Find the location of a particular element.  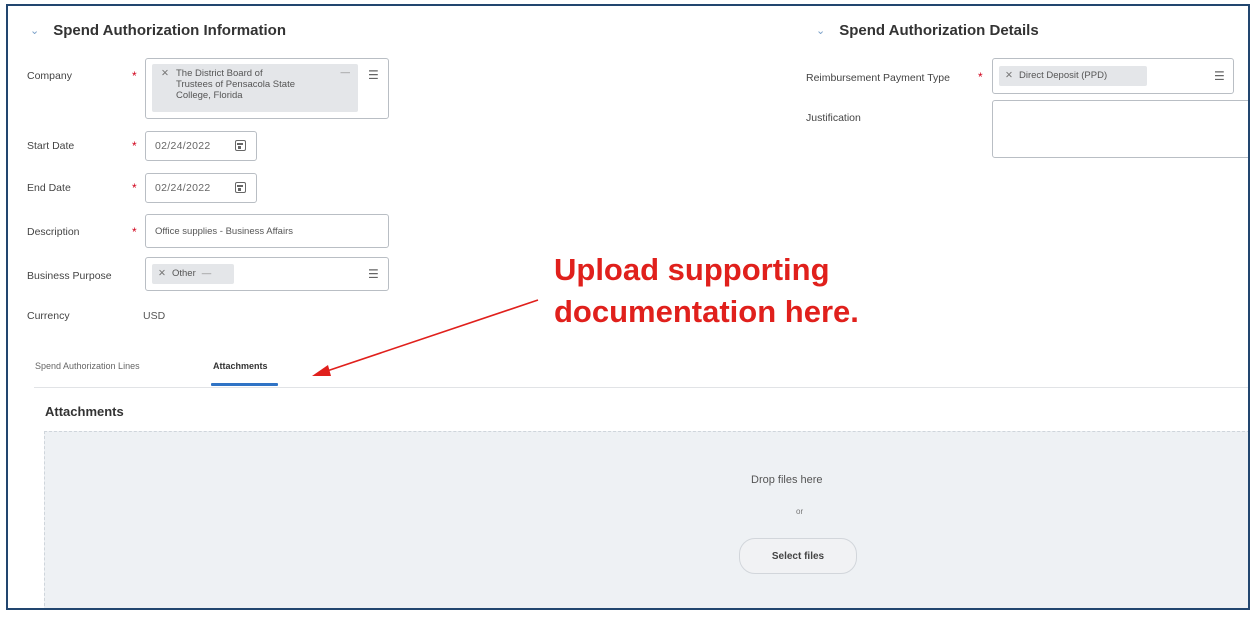

annotation-arrow is located at coordinates (425, 337).